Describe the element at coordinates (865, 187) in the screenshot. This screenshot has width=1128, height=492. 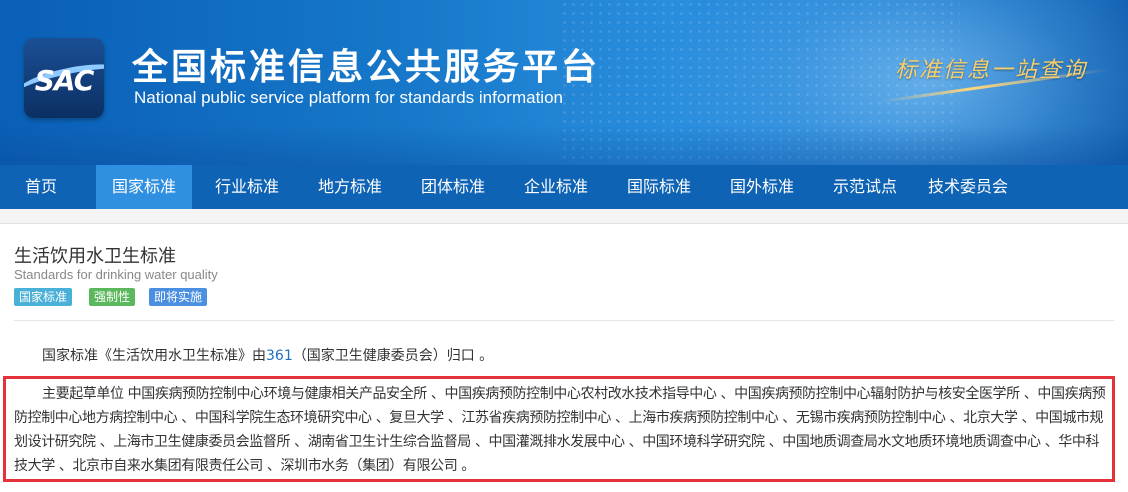
I see `nav-pilot-demonstration: 示范试点` at that location.